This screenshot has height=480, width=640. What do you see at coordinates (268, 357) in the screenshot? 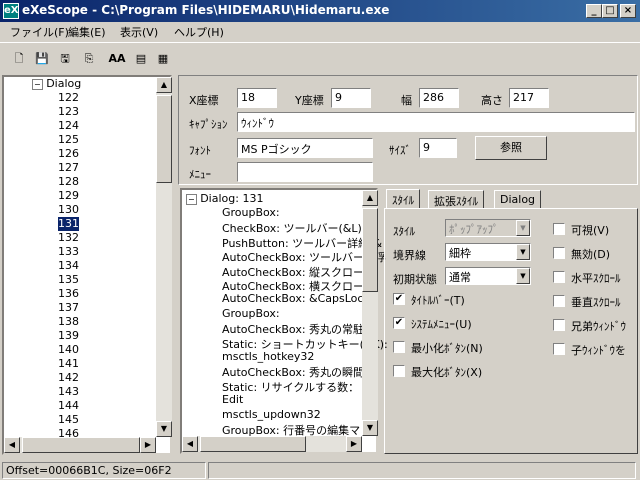
I see `control-item: msctls_hotkey32` at bounding box center [268, 357].